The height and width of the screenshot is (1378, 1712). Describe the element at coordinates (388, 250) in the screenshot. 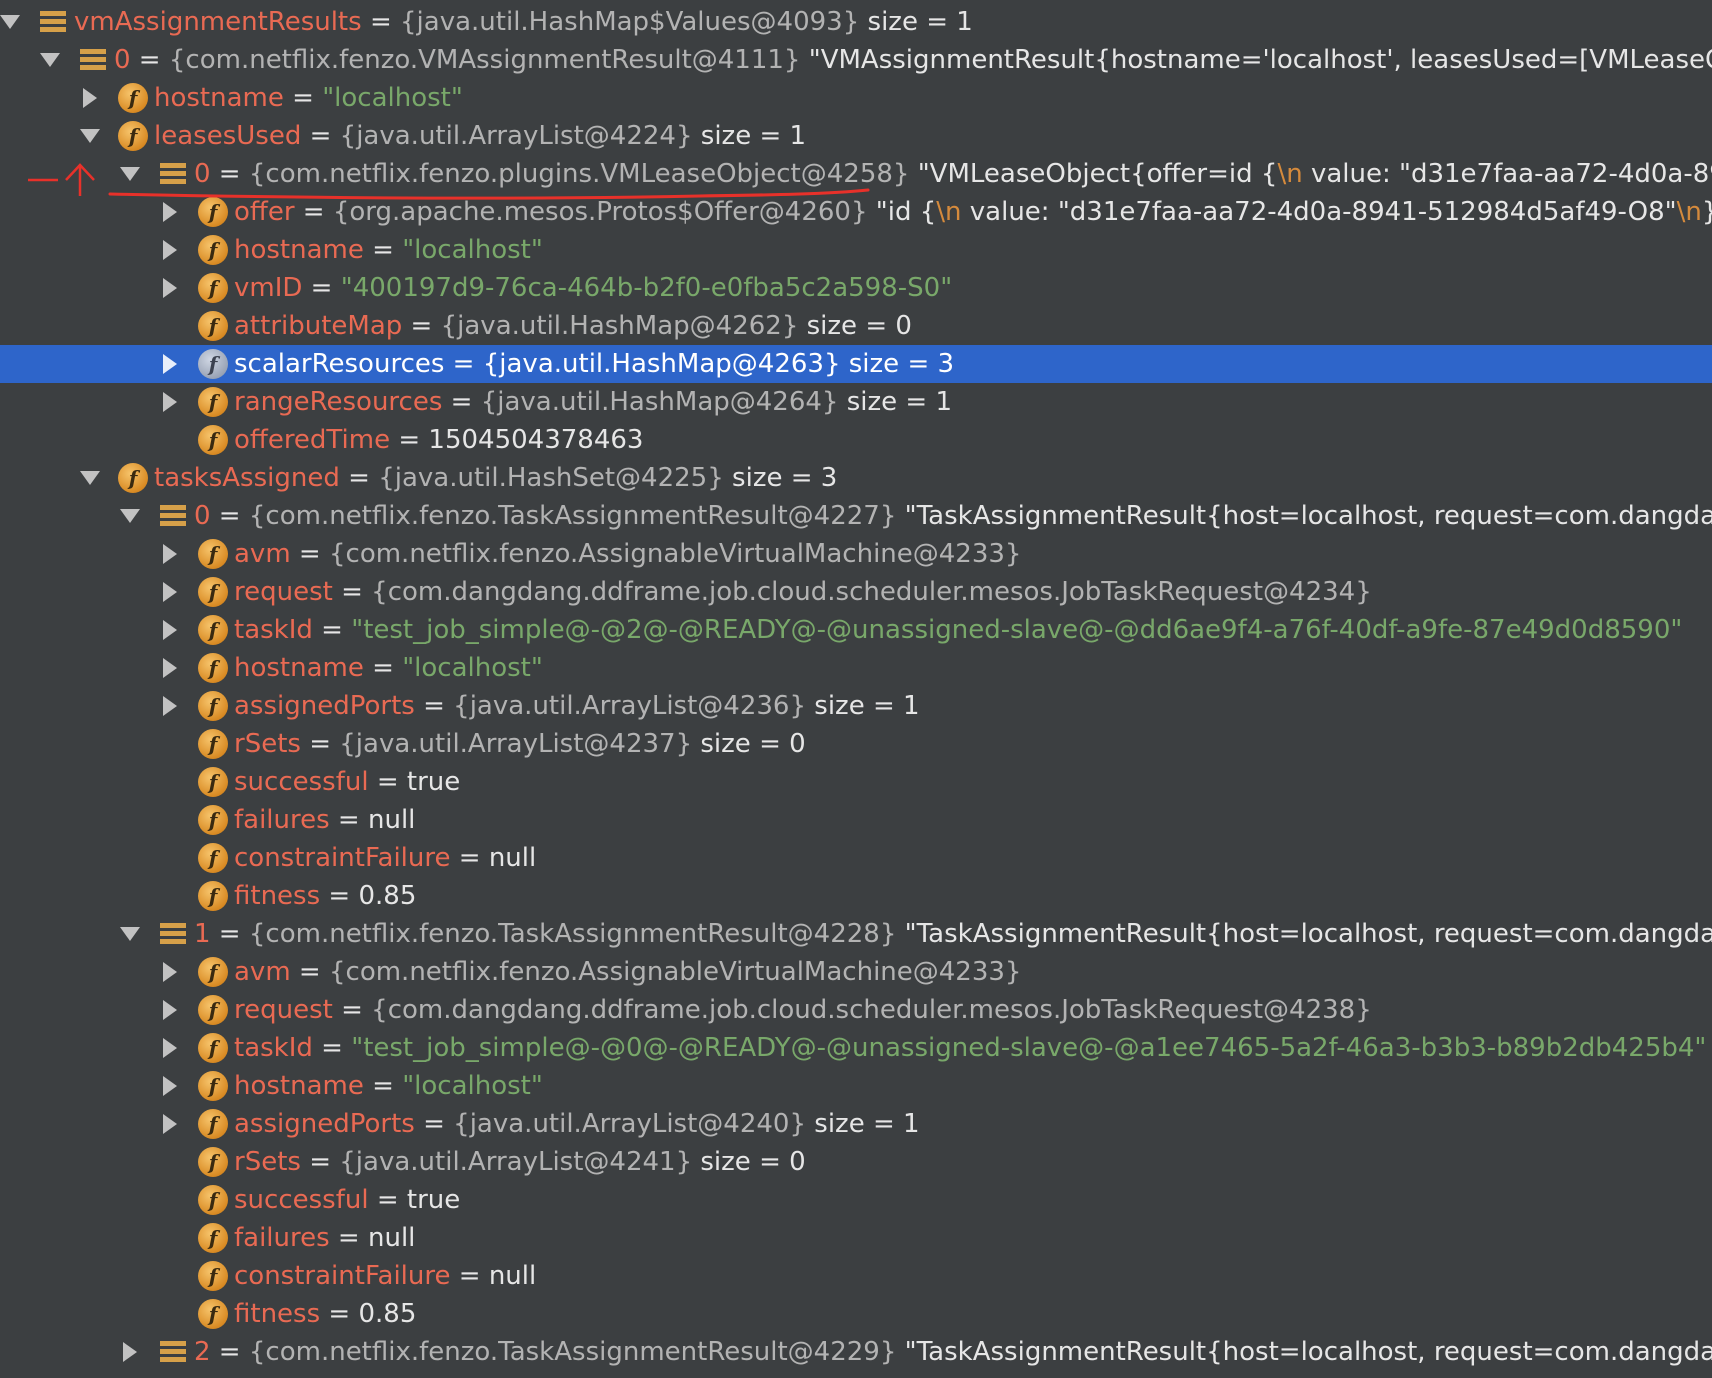

I see `tree-row-text: hostname = "localhost"` at that location.